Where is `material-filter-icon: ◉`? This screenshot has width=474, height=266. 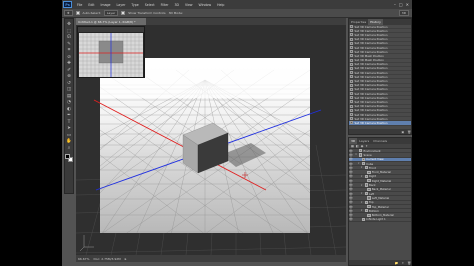 material-filter-icon: ◉ is located at coordinates (362, 146).